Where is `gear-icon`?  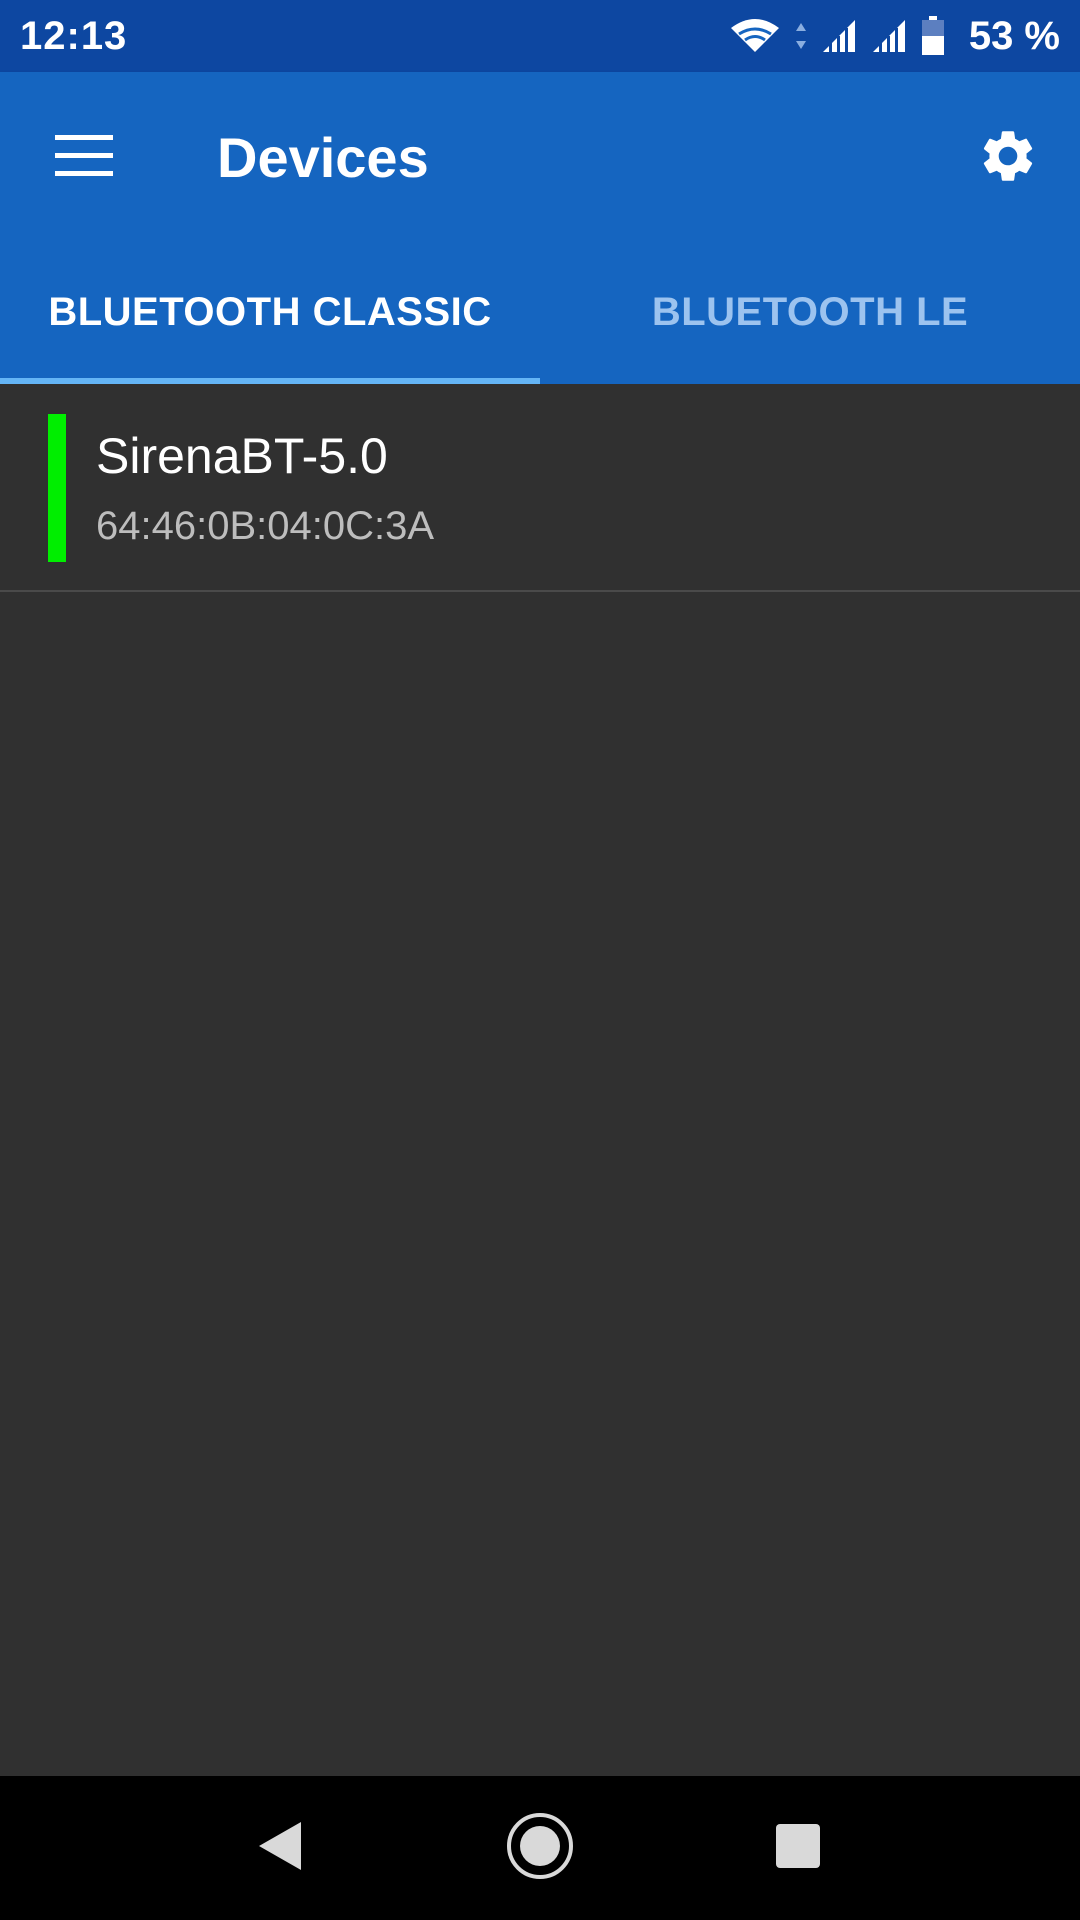 gear-icon is located at coordinates (1008, 158).